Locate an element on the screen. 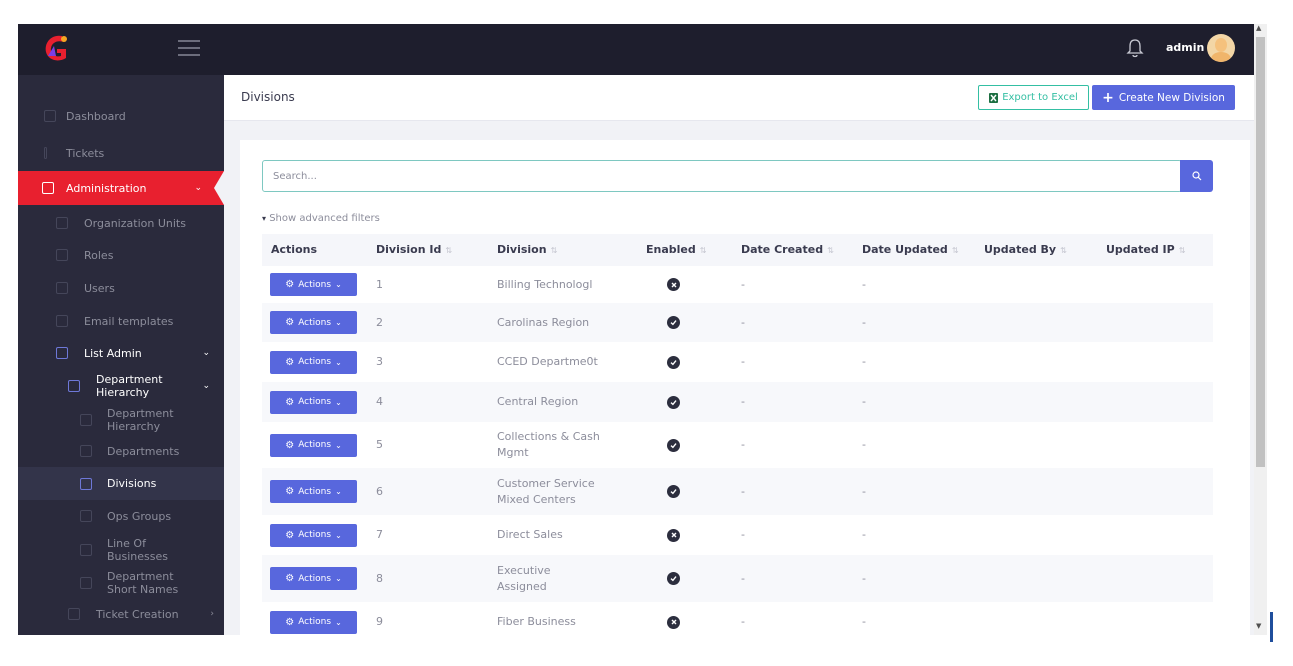  sidebar-item-email-templates: Email templates is located at coordinates (121, 321).